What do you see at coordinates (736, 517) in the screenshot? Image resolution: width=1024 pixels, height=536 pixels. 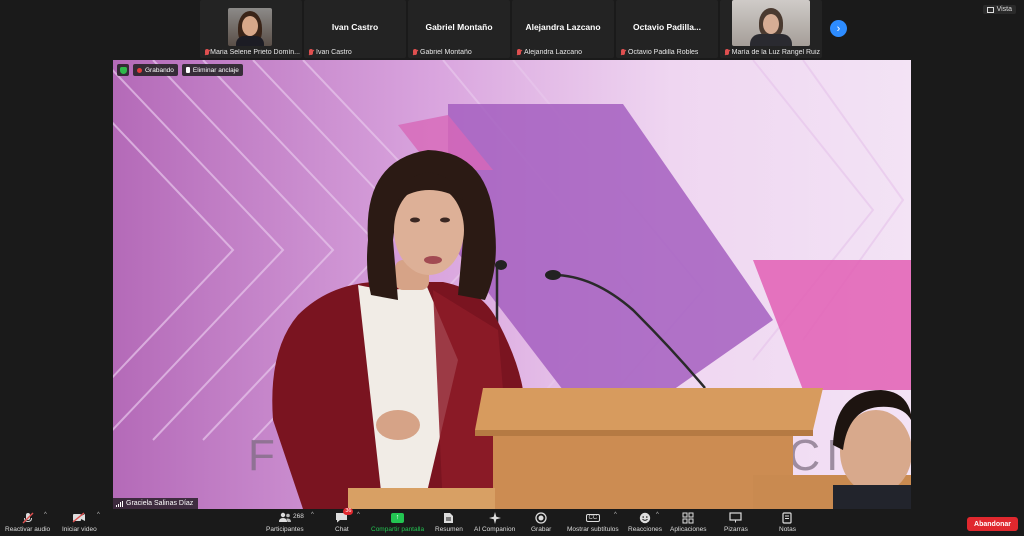 I see `whiteboard-icon` at bounding box center [736, 517].